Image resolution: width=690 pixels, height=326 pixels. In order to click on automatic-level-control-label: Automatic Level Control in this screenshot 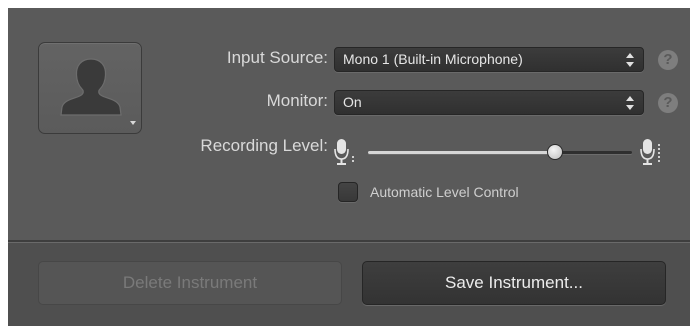, I will do `click(444, 192)`.